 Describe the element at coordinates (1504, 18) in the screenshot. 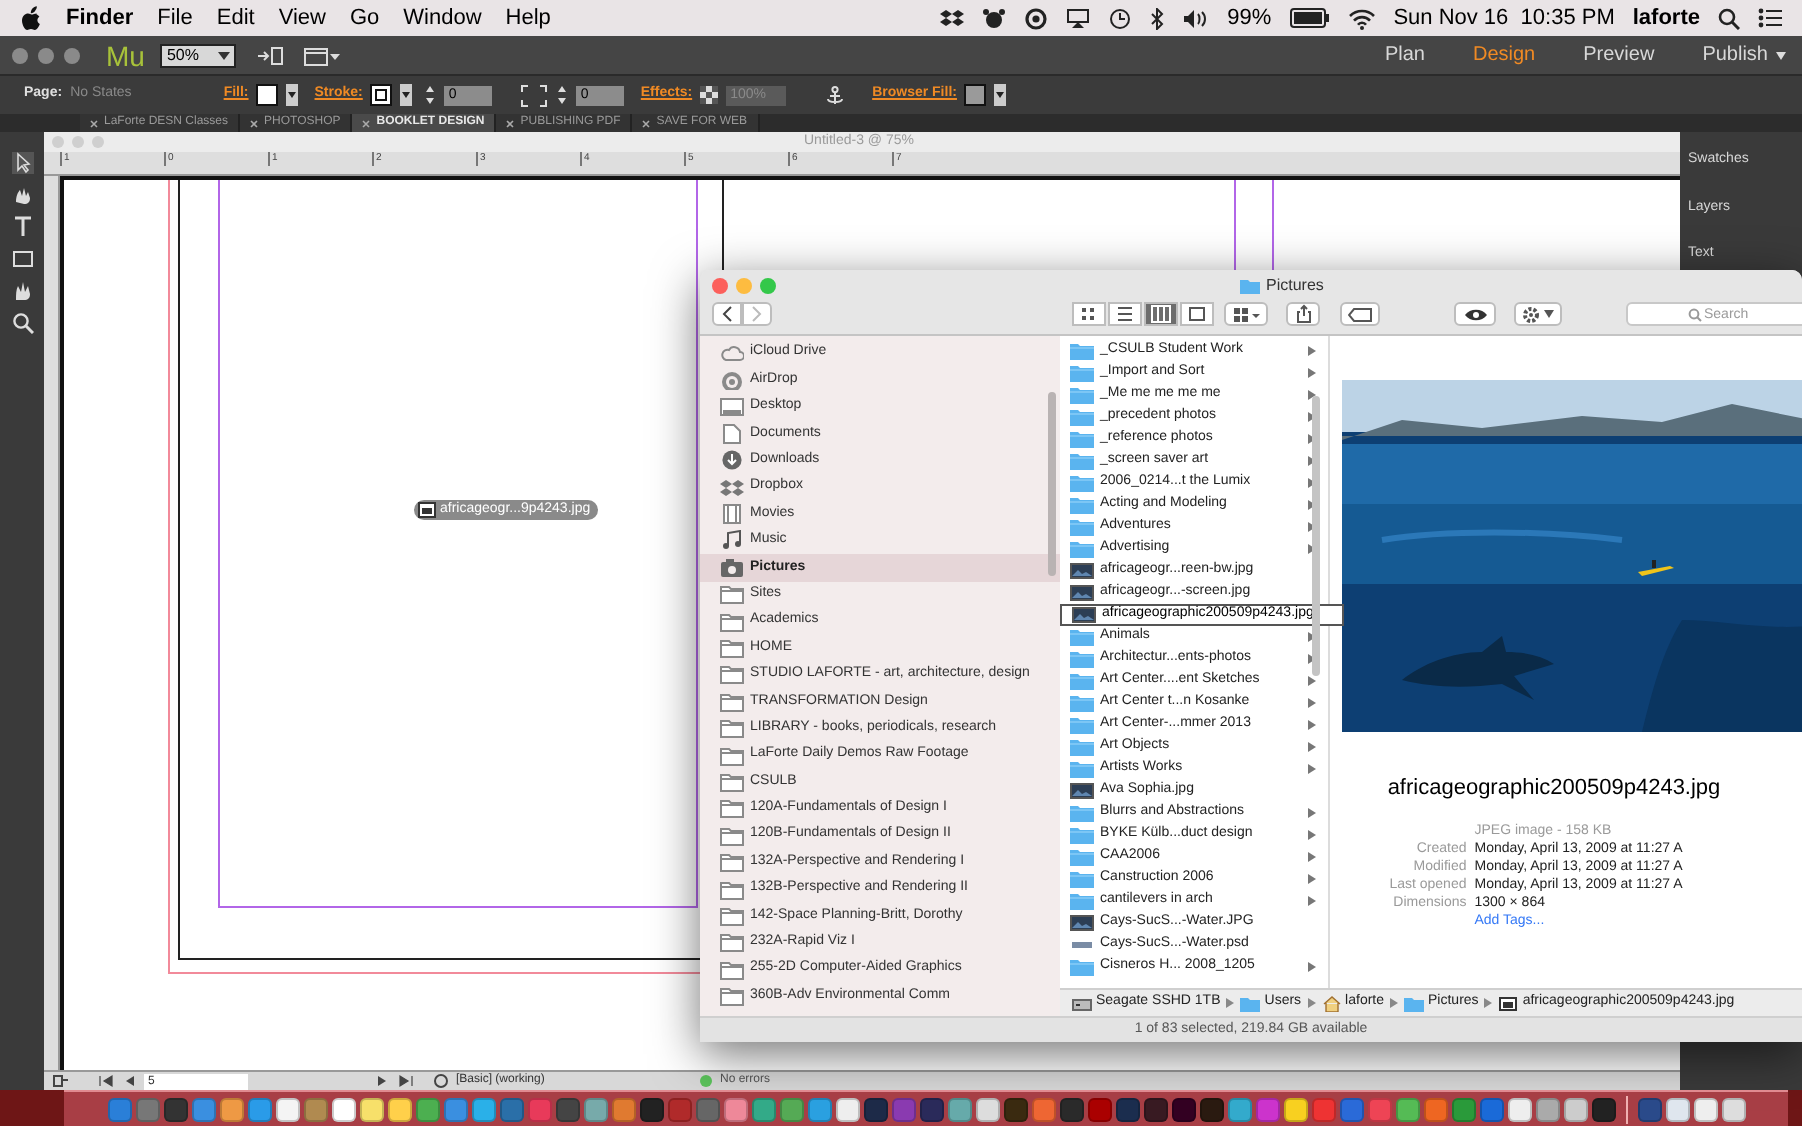

I see `menu-clock: Sun Nov 16 10:35 PM` at that location.